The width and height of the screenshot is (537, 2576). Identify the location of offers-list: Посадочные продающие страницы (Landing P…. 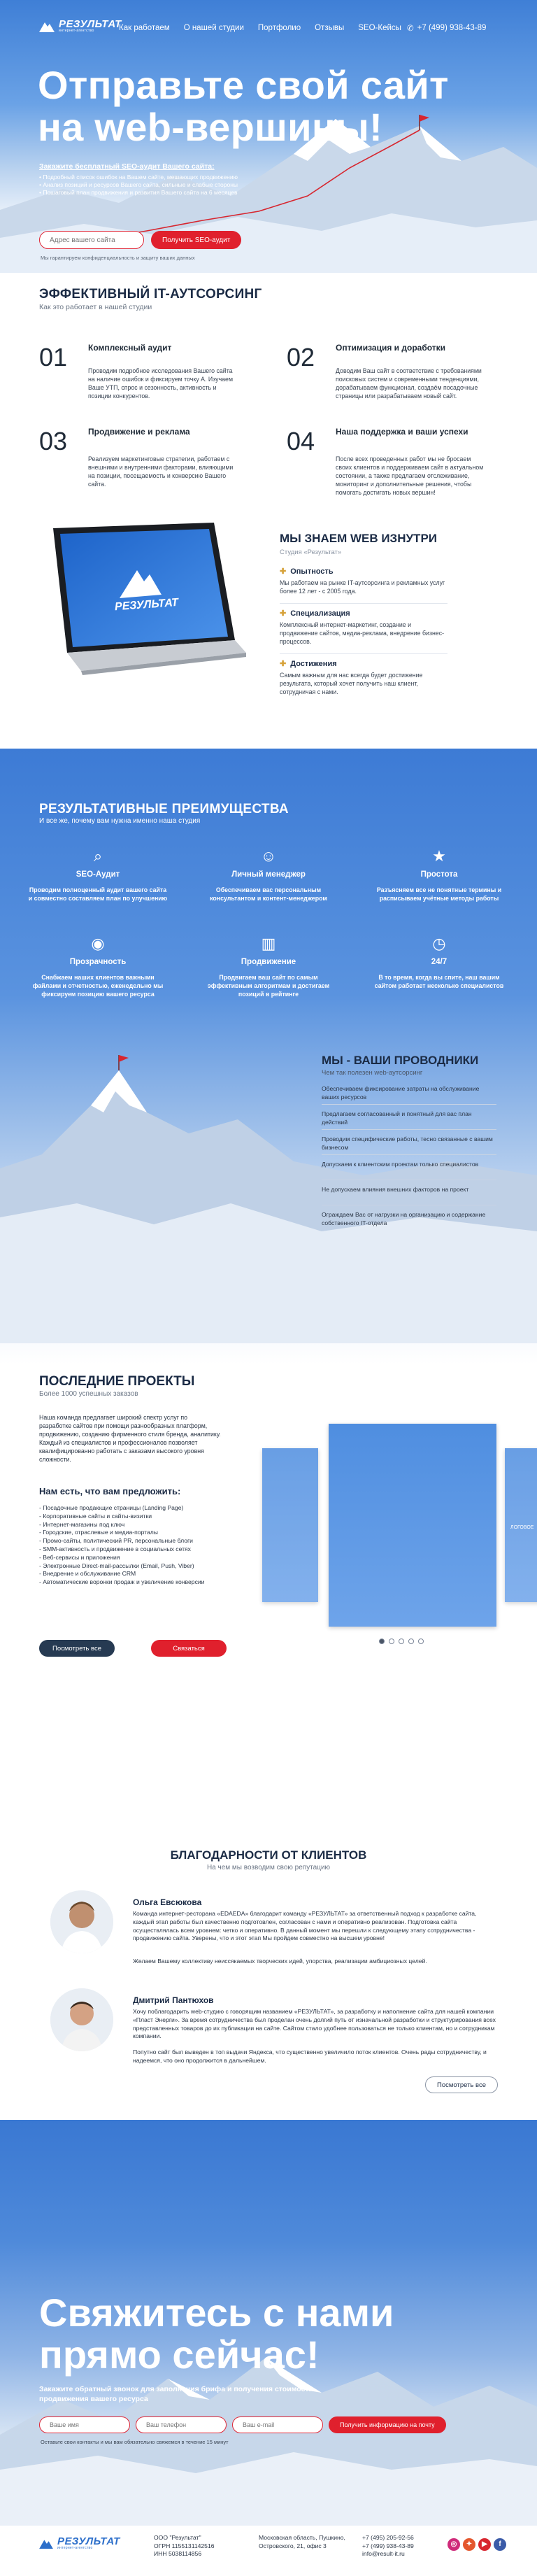
(133, 1545).